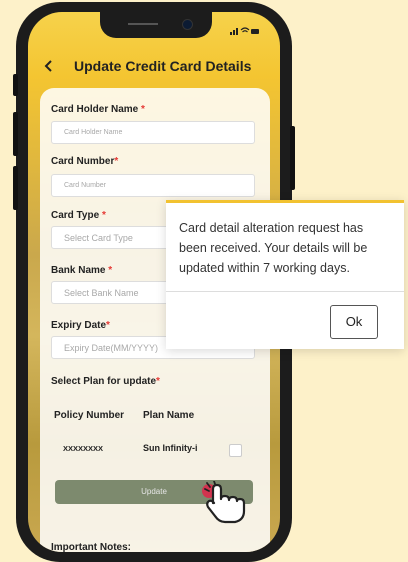 The image size is (408, 562). I want to click on dialog-divider, so click(285, 291).